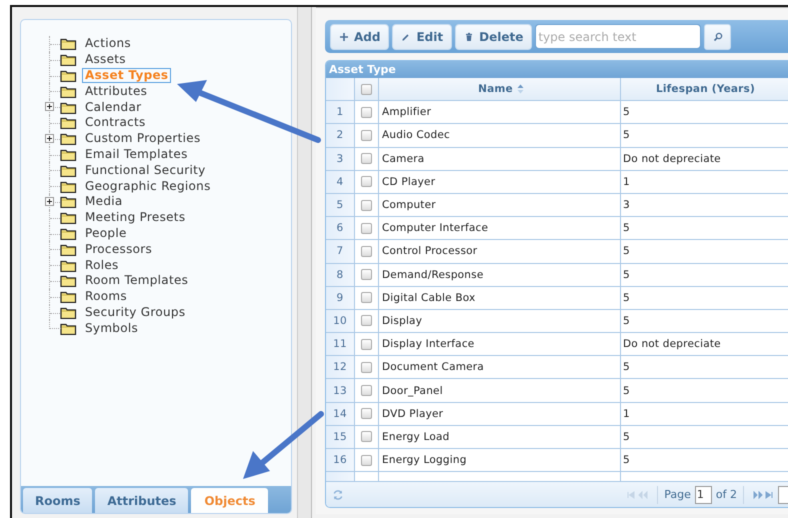 The image size is (788, 518). What do you see at coordinates (422, 37) in the screenshot?
I see `edit-button: Edit` at bounding box center [422, 37].